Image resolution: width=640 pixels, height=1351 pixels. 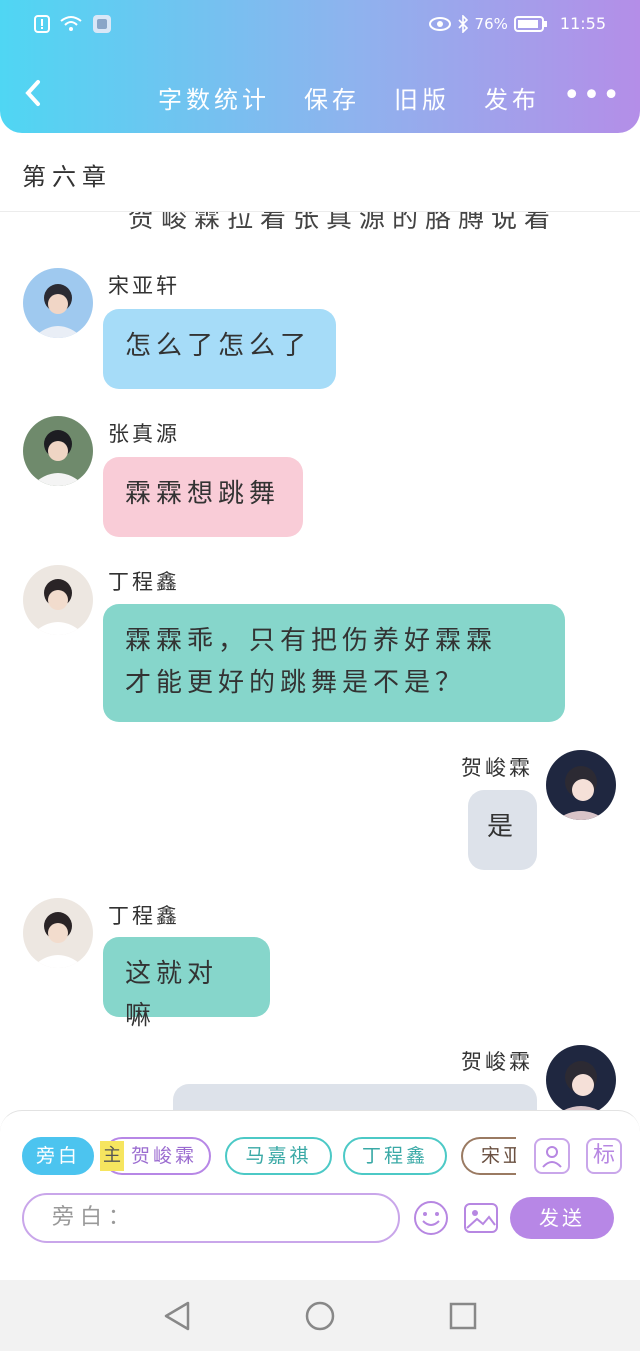 I want to click on role-chip-ma-jiaqi: 马嘉祺, so click(x=278, y=1156).